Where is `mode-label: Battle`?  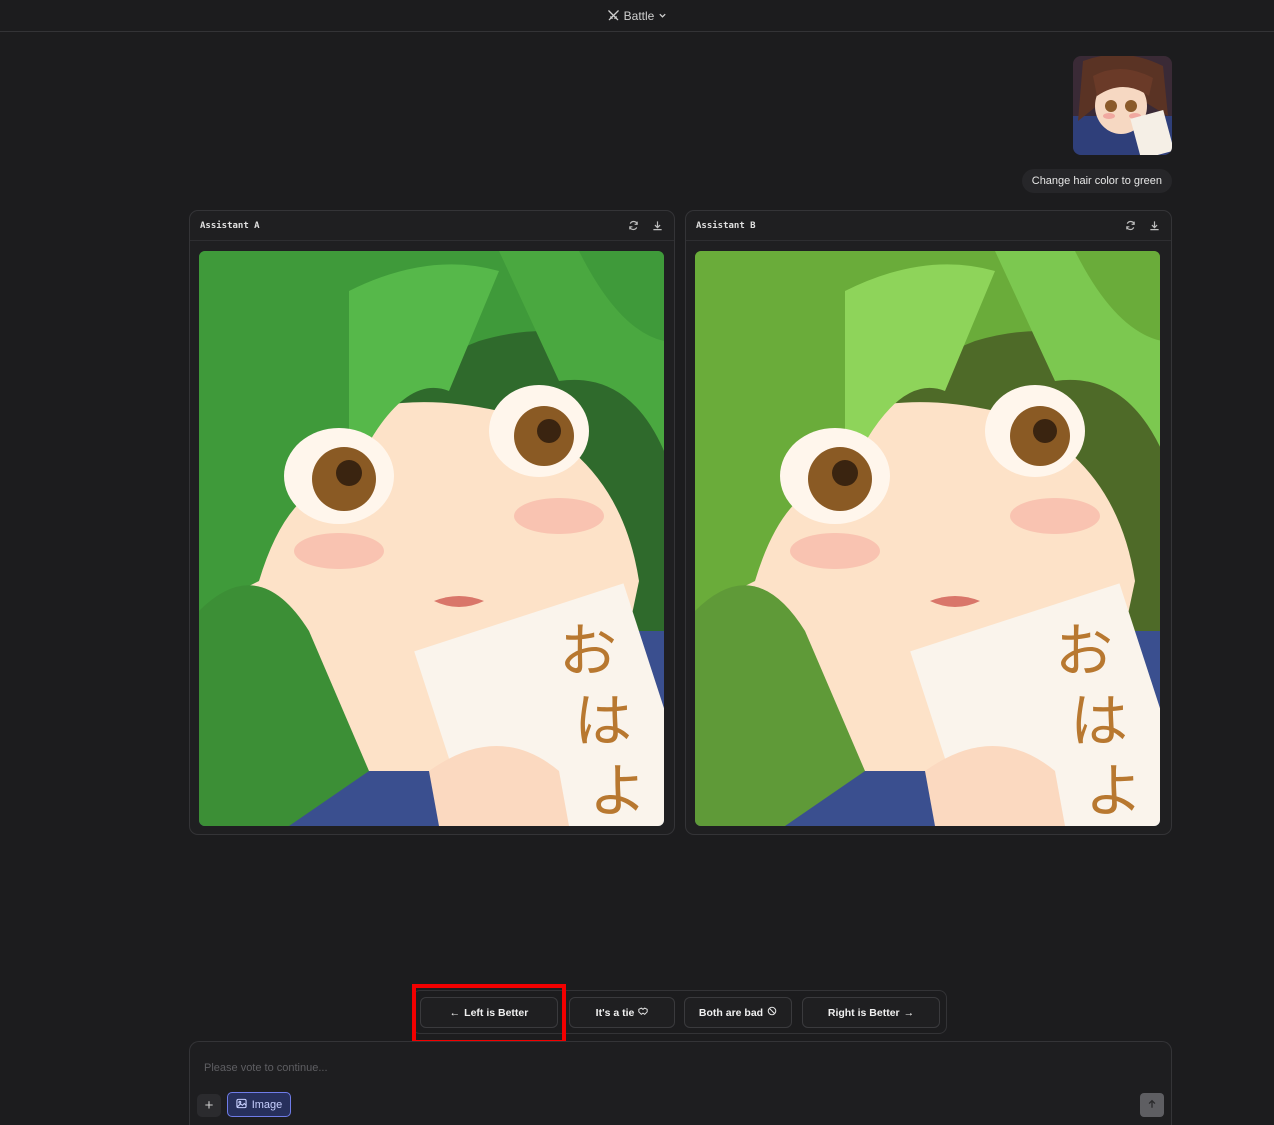
mode-label: Battle is located at coordinates (639, 15).